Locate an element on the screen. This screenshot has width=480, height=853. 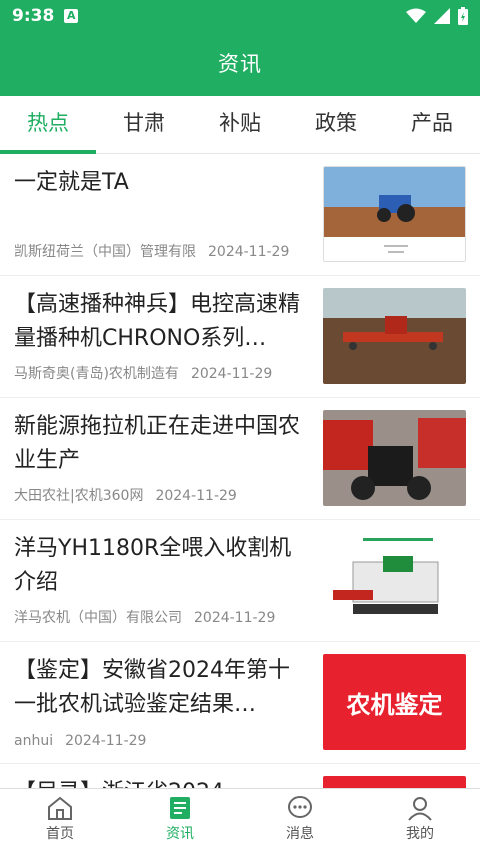
notification-badge-icon: A is located at coordinates (71, 16).